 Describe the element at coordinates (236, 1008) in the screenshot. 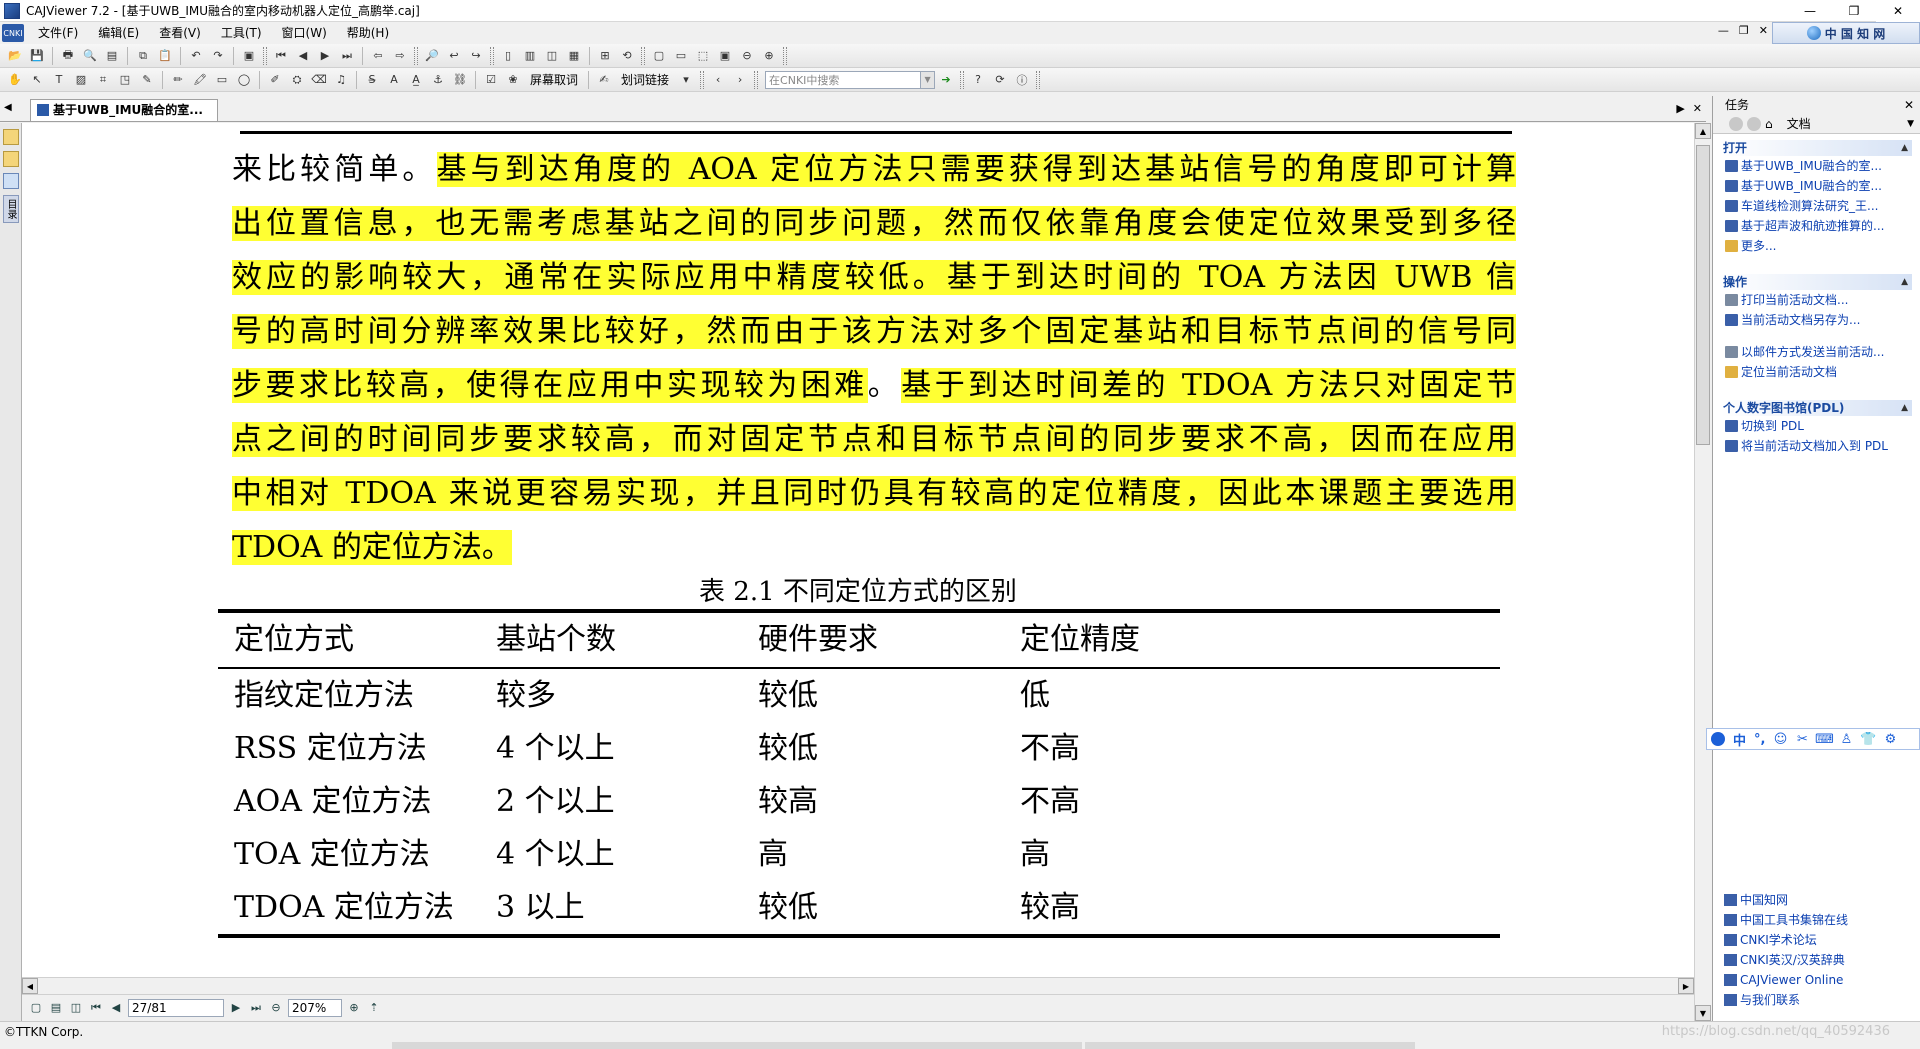

I see `next-page-icon: ▶` at that location.